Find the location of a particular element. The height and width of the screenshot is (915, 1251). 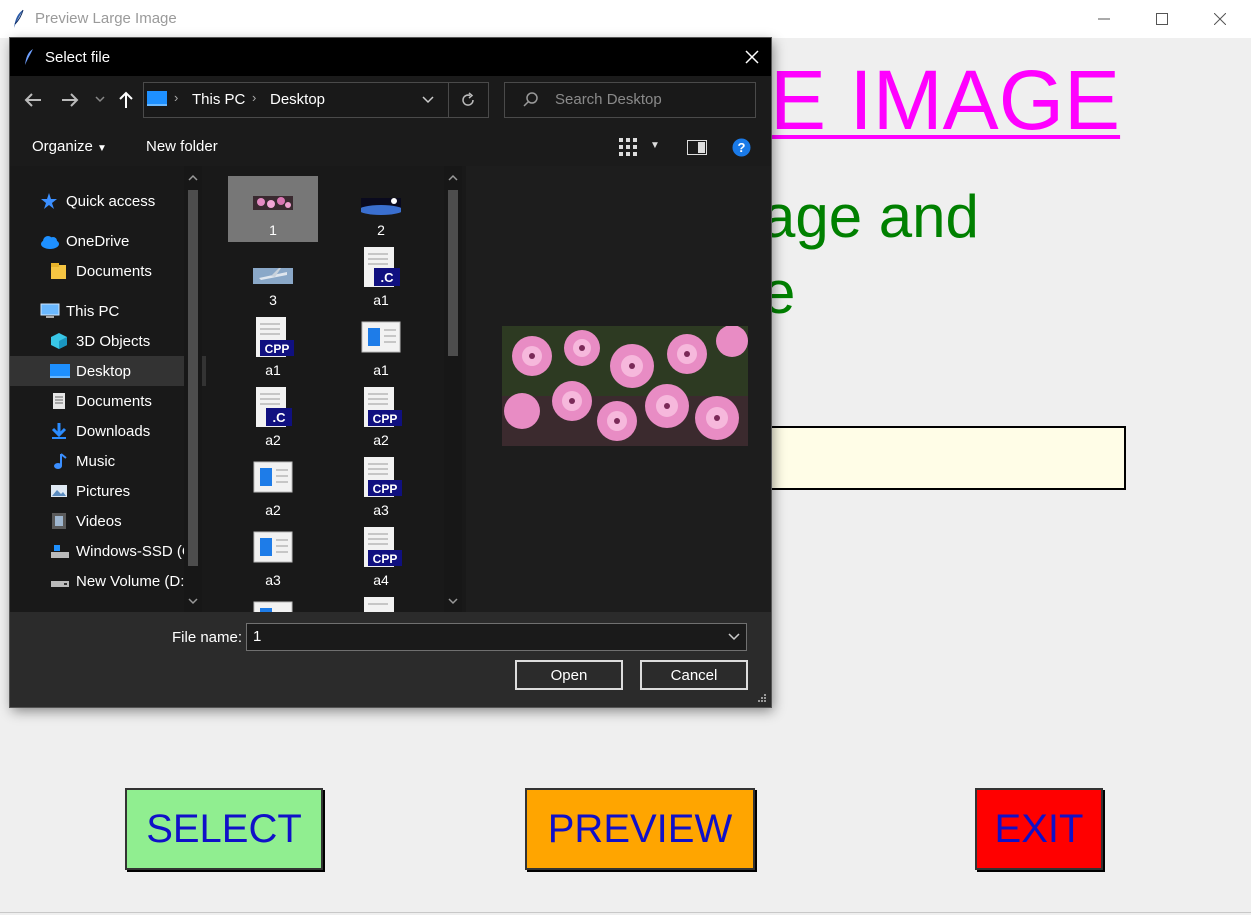

recent-locations-chevron-icon is located at coordinates (100, 100).